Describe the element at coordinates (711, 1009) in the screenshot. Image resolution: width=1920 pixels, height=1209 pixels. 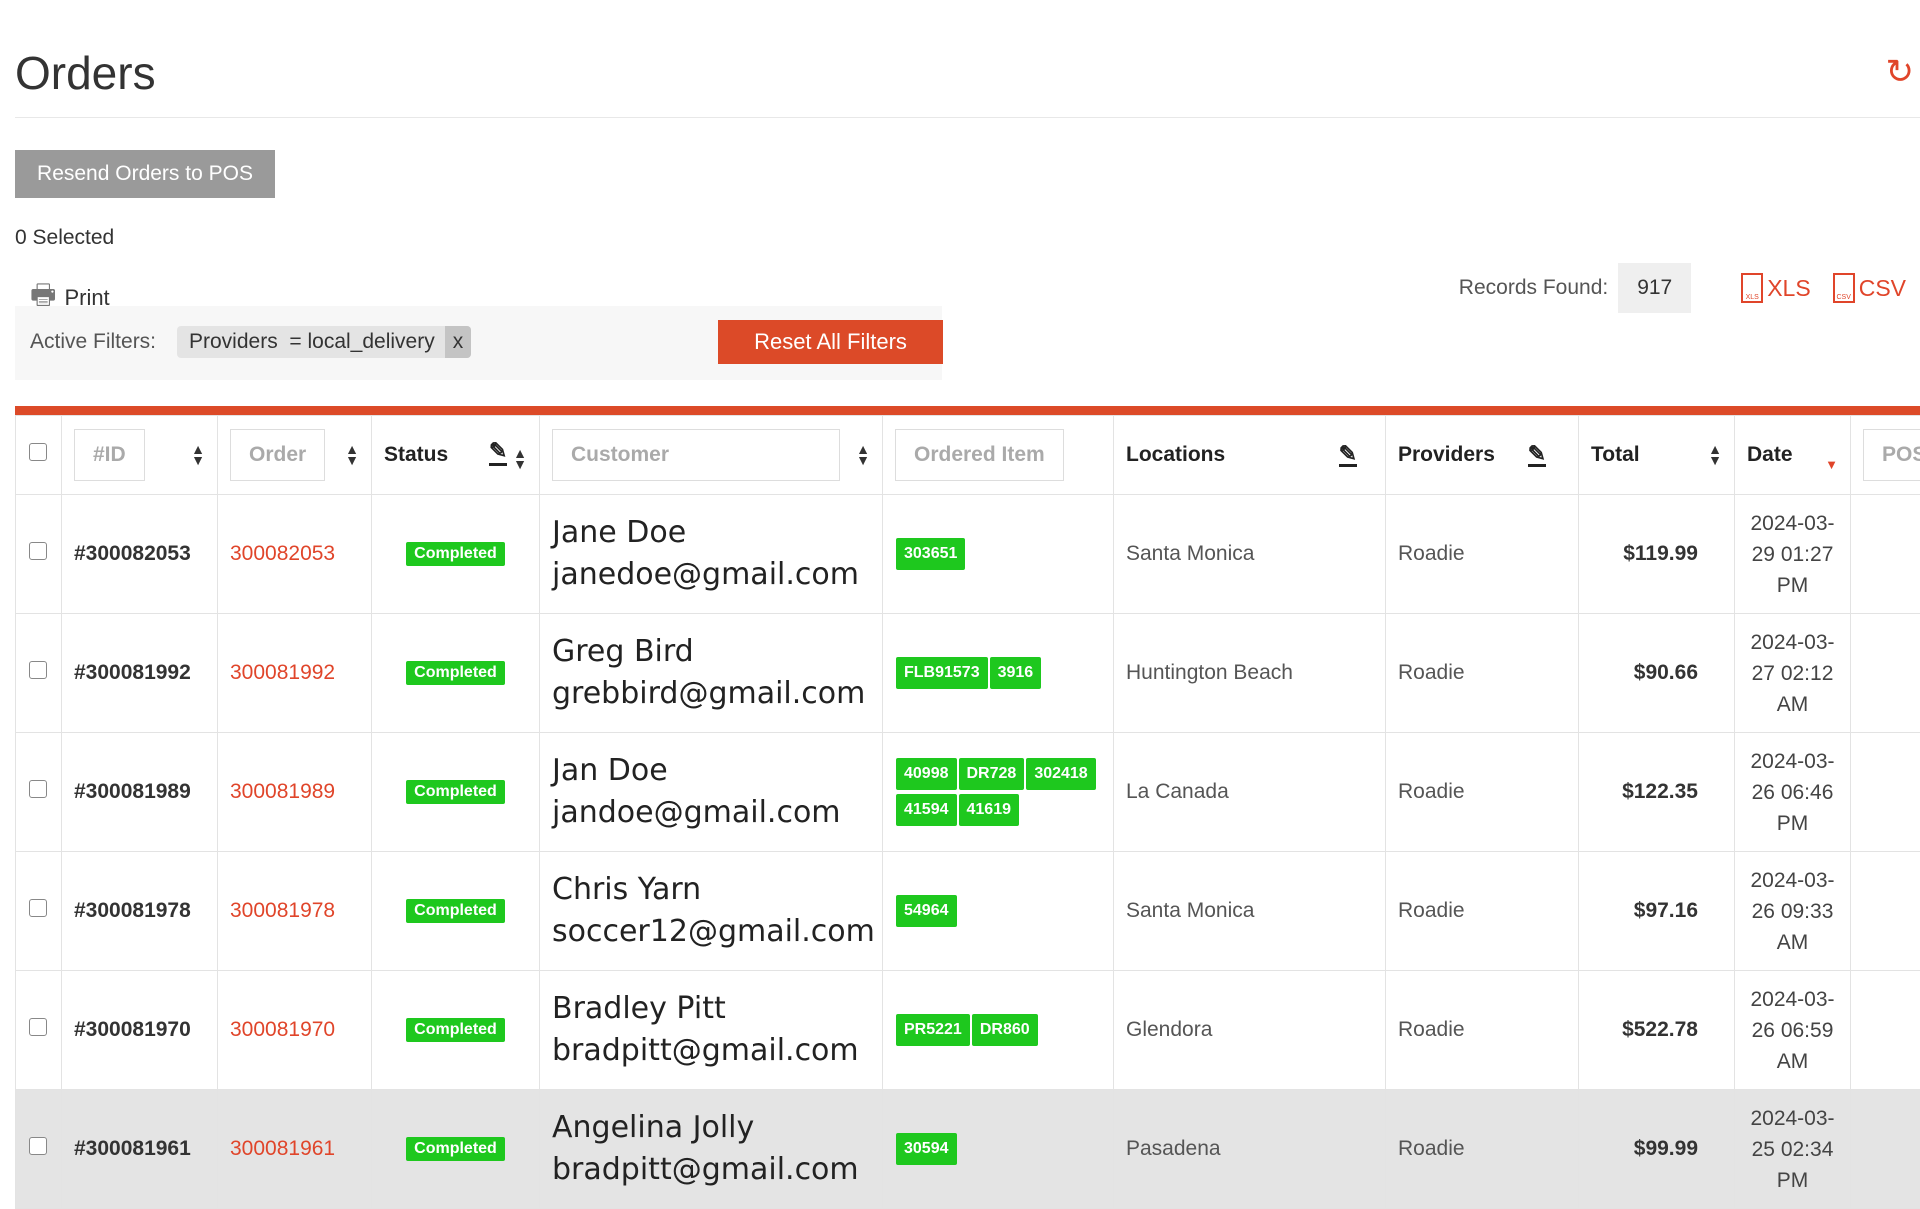
I see `customer-name: Bradley Pitt` at that location.